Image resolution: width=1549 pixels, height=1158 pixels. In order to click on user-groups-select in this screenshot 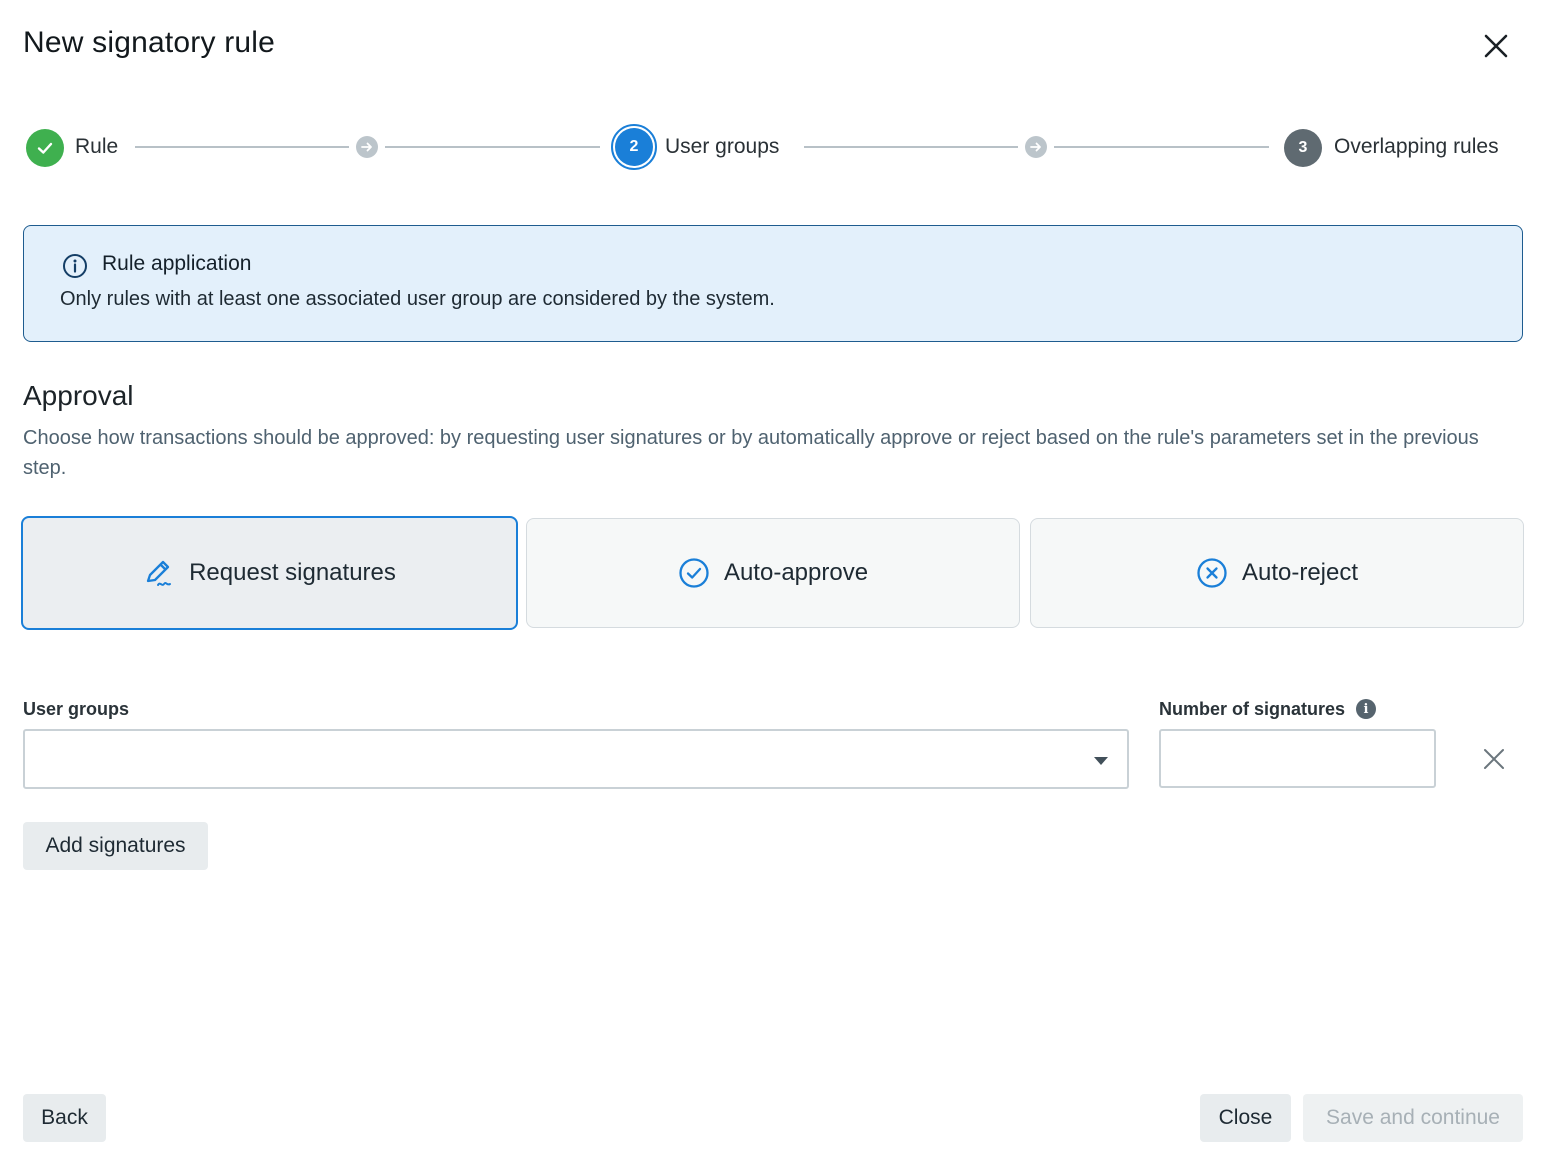, I will do `click(576, 759)`.